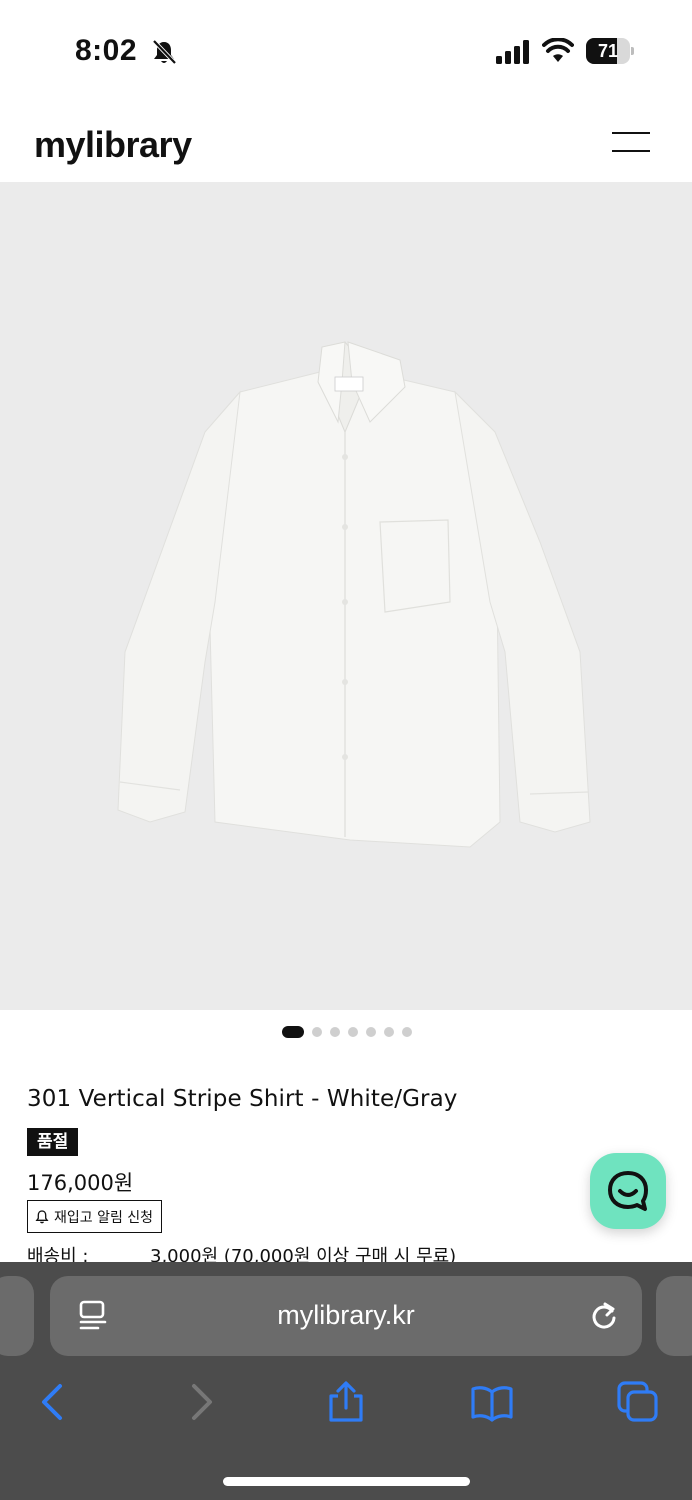 This screenshot has width=692, height=1500. What do you see at coordinates (346, 50) in the screenshot?
I see `status-bar: 8:02 71` at bounding box center [346, 50].